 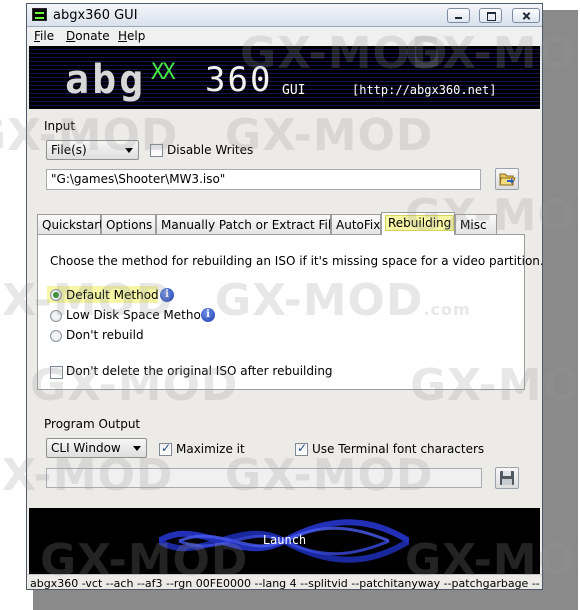 What do you see at coordinates (88, 36) in the screenshot?
I see `menu-donate: Donate` at bounding box center [88, 36].